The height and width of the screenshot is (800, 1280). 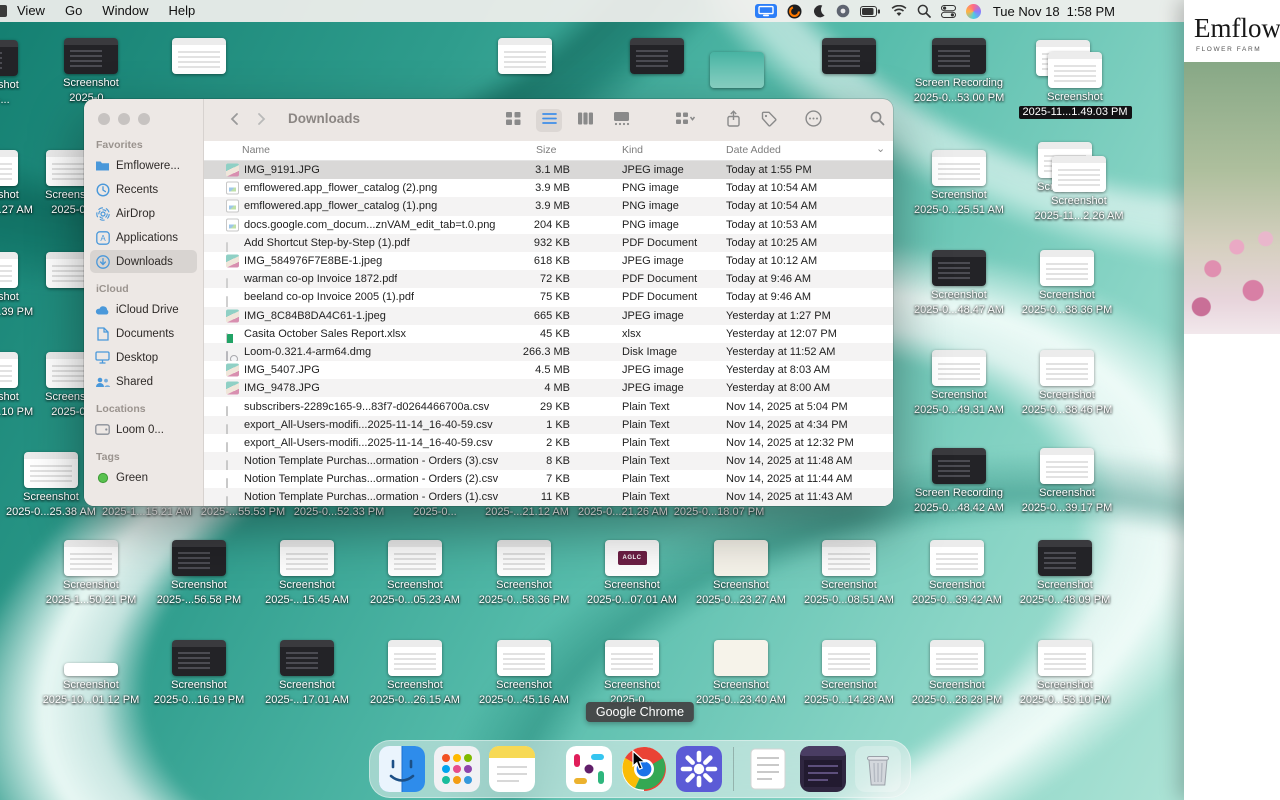 What do you see at coordinates (959, 481) in the screenshot?
I see `desktop-icon: Screen Recording 2025-0...48.42 AM` at bounding box center [959, 481].